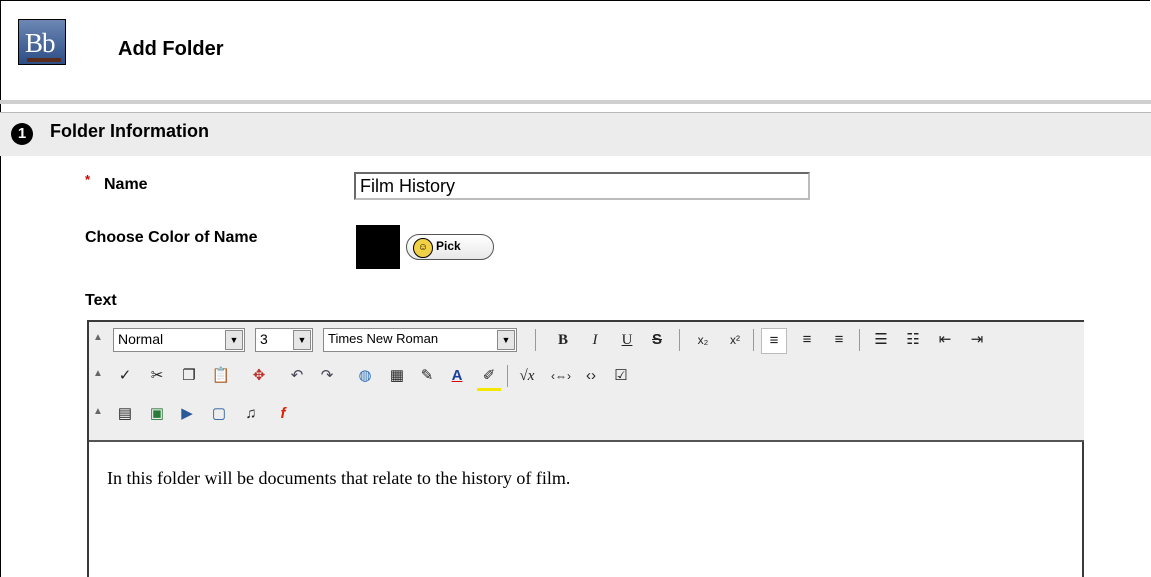 Image resolution: width=1151 pixels, height=577 pixels. What do you see at coordinates (595, 340) in the screenshot?
I see `italic-icon: I` at bounding box center [595, 340].